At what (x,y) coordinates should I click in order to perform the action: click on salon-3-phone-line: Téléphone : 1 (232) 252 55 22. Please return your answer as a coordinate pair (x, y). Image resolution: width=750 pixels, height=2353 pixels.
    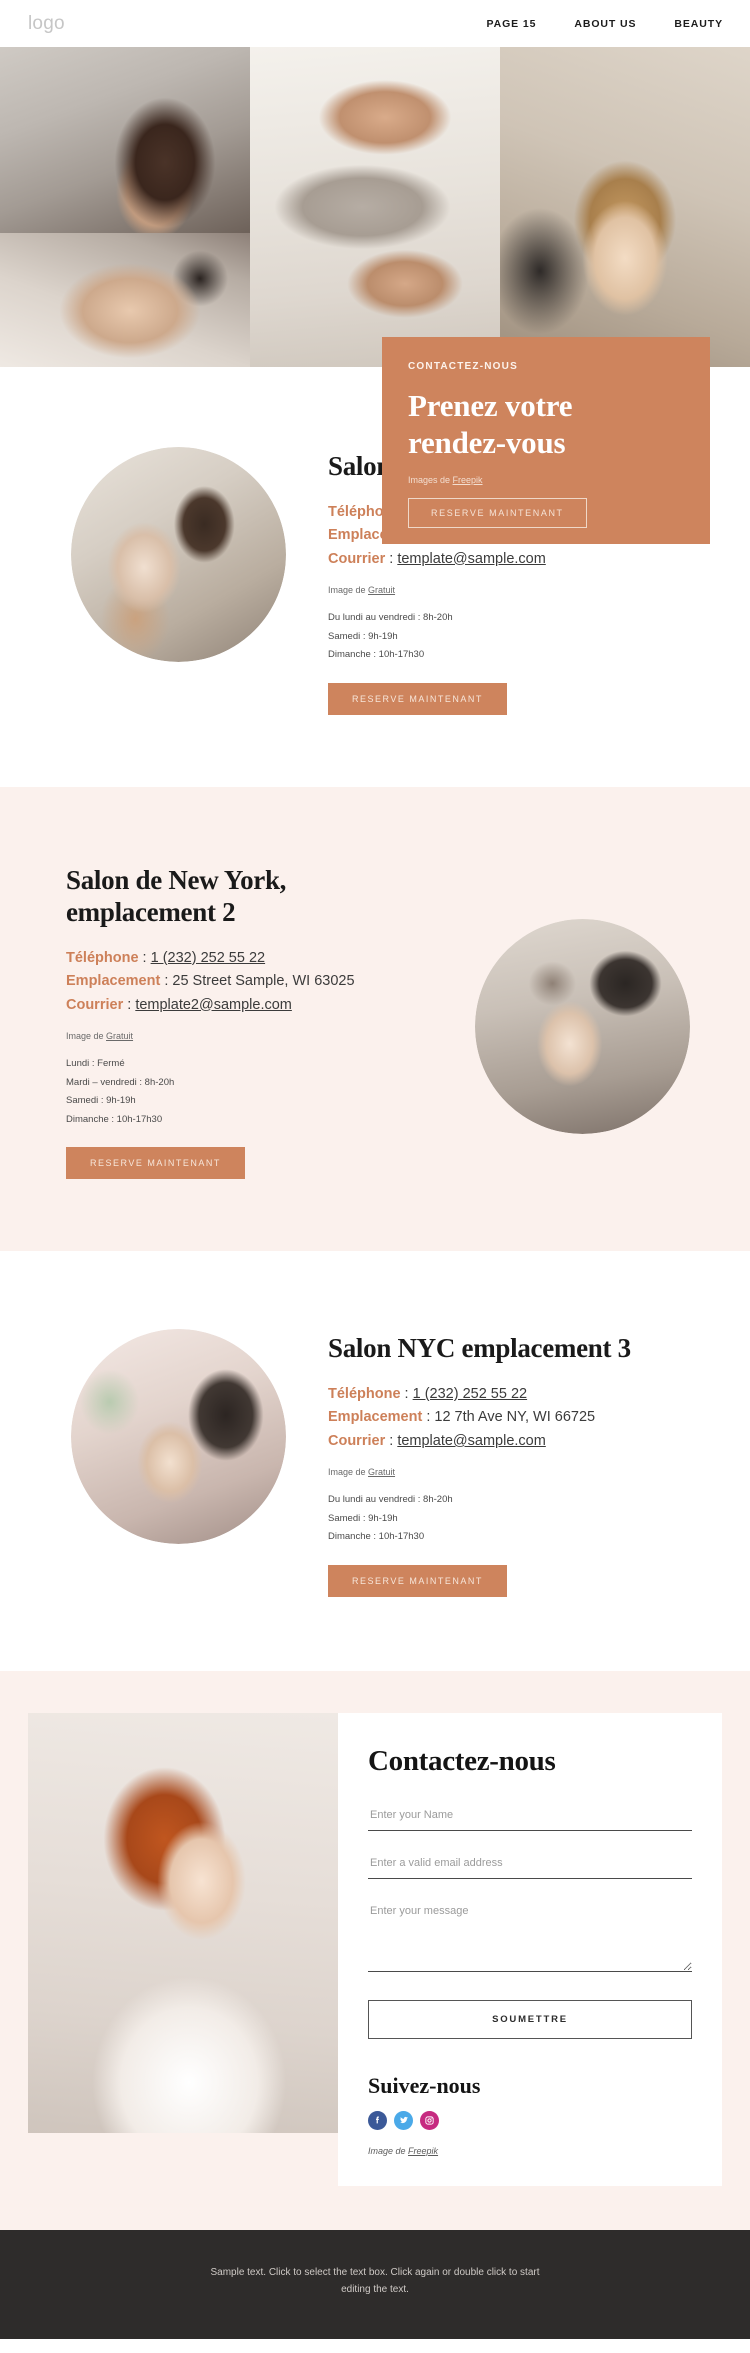
    Looking at the image, I should click on (525, 1394).